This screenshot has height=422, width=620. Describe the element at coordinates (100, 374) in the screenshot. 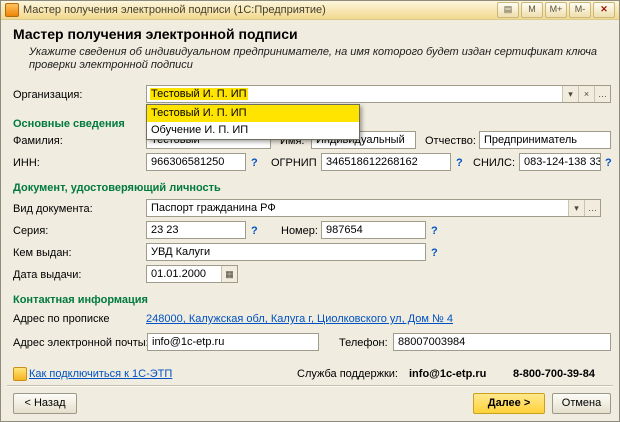

I see `how-to-connect-link: Как подключиться к 1С-ЭТП` at that location.